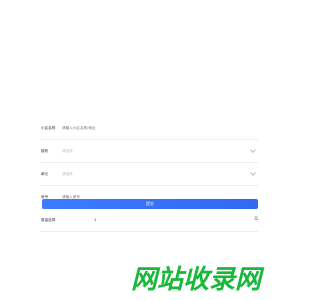 Image resolution: width=320 pixels, height=300 pixels. I want to click on building-row: 楼栋 请选择, so click(149, 151).